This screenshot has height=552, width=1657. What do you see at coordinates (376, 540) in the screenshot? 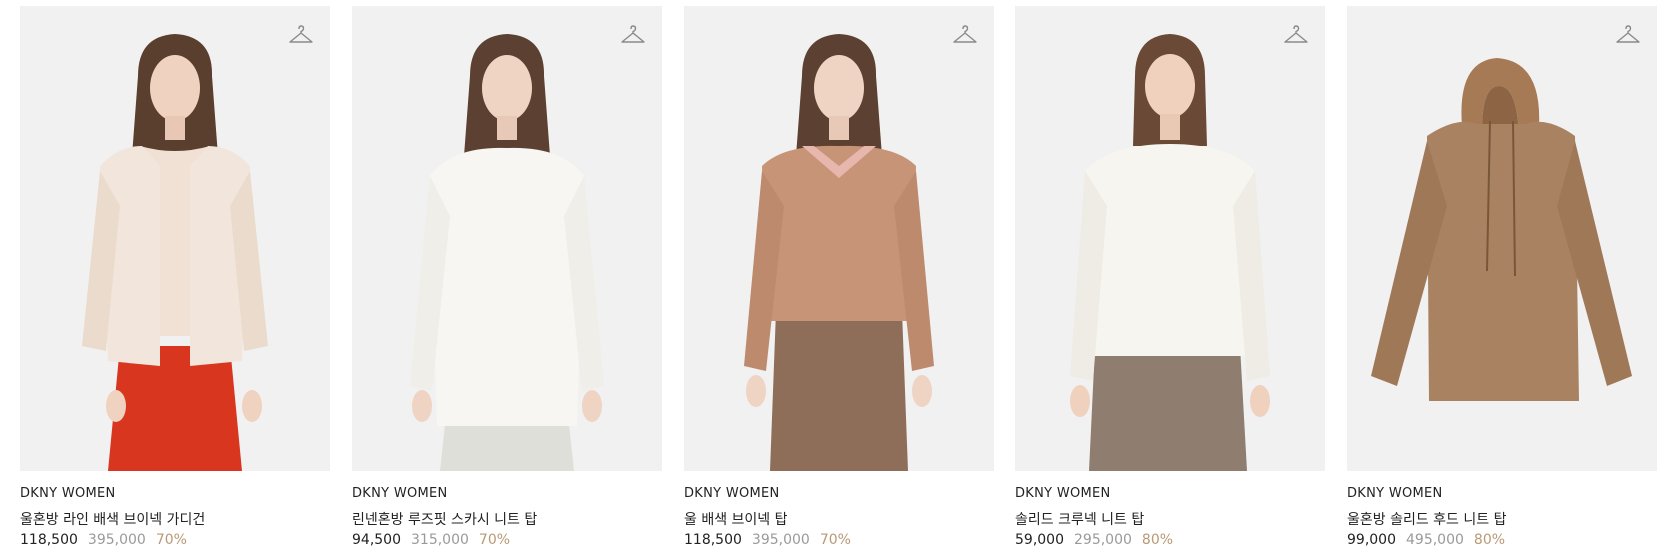
I see `sale-price: 94,500` at bounding box center [376, 540].